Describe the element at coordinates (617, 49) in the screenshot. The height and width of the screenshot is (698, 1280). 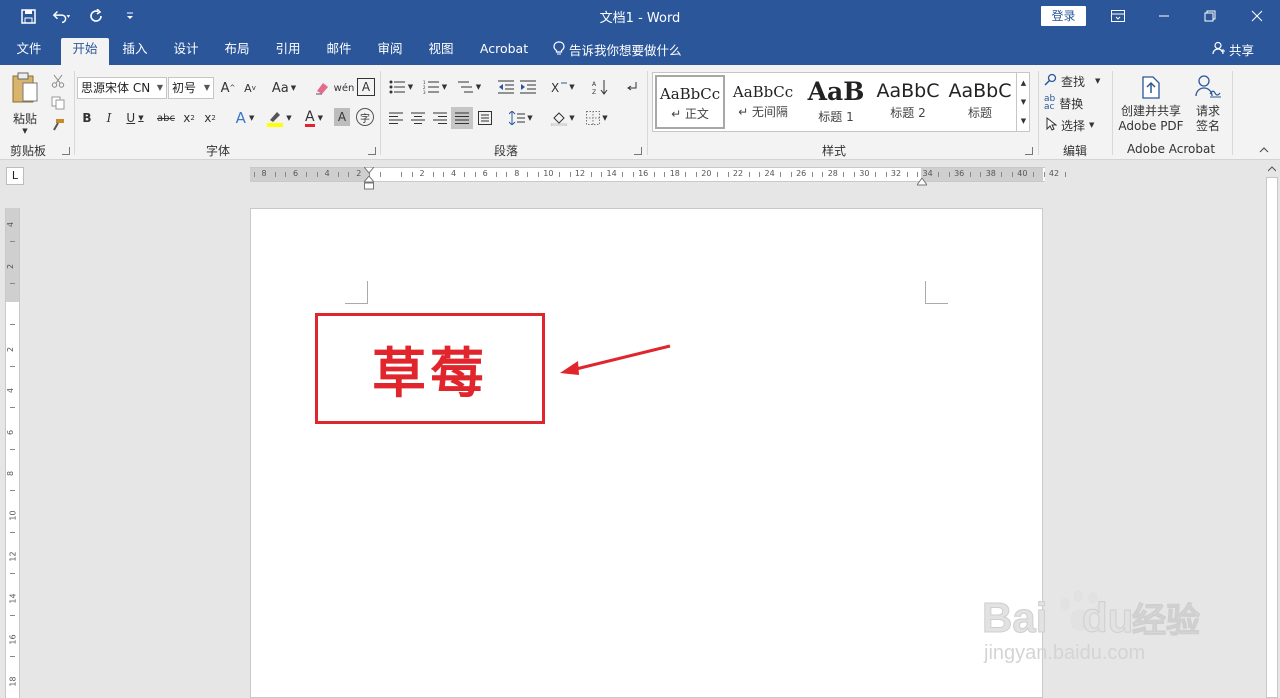
I see `tell-me-search: 告诉我你想要做什么` at that location.